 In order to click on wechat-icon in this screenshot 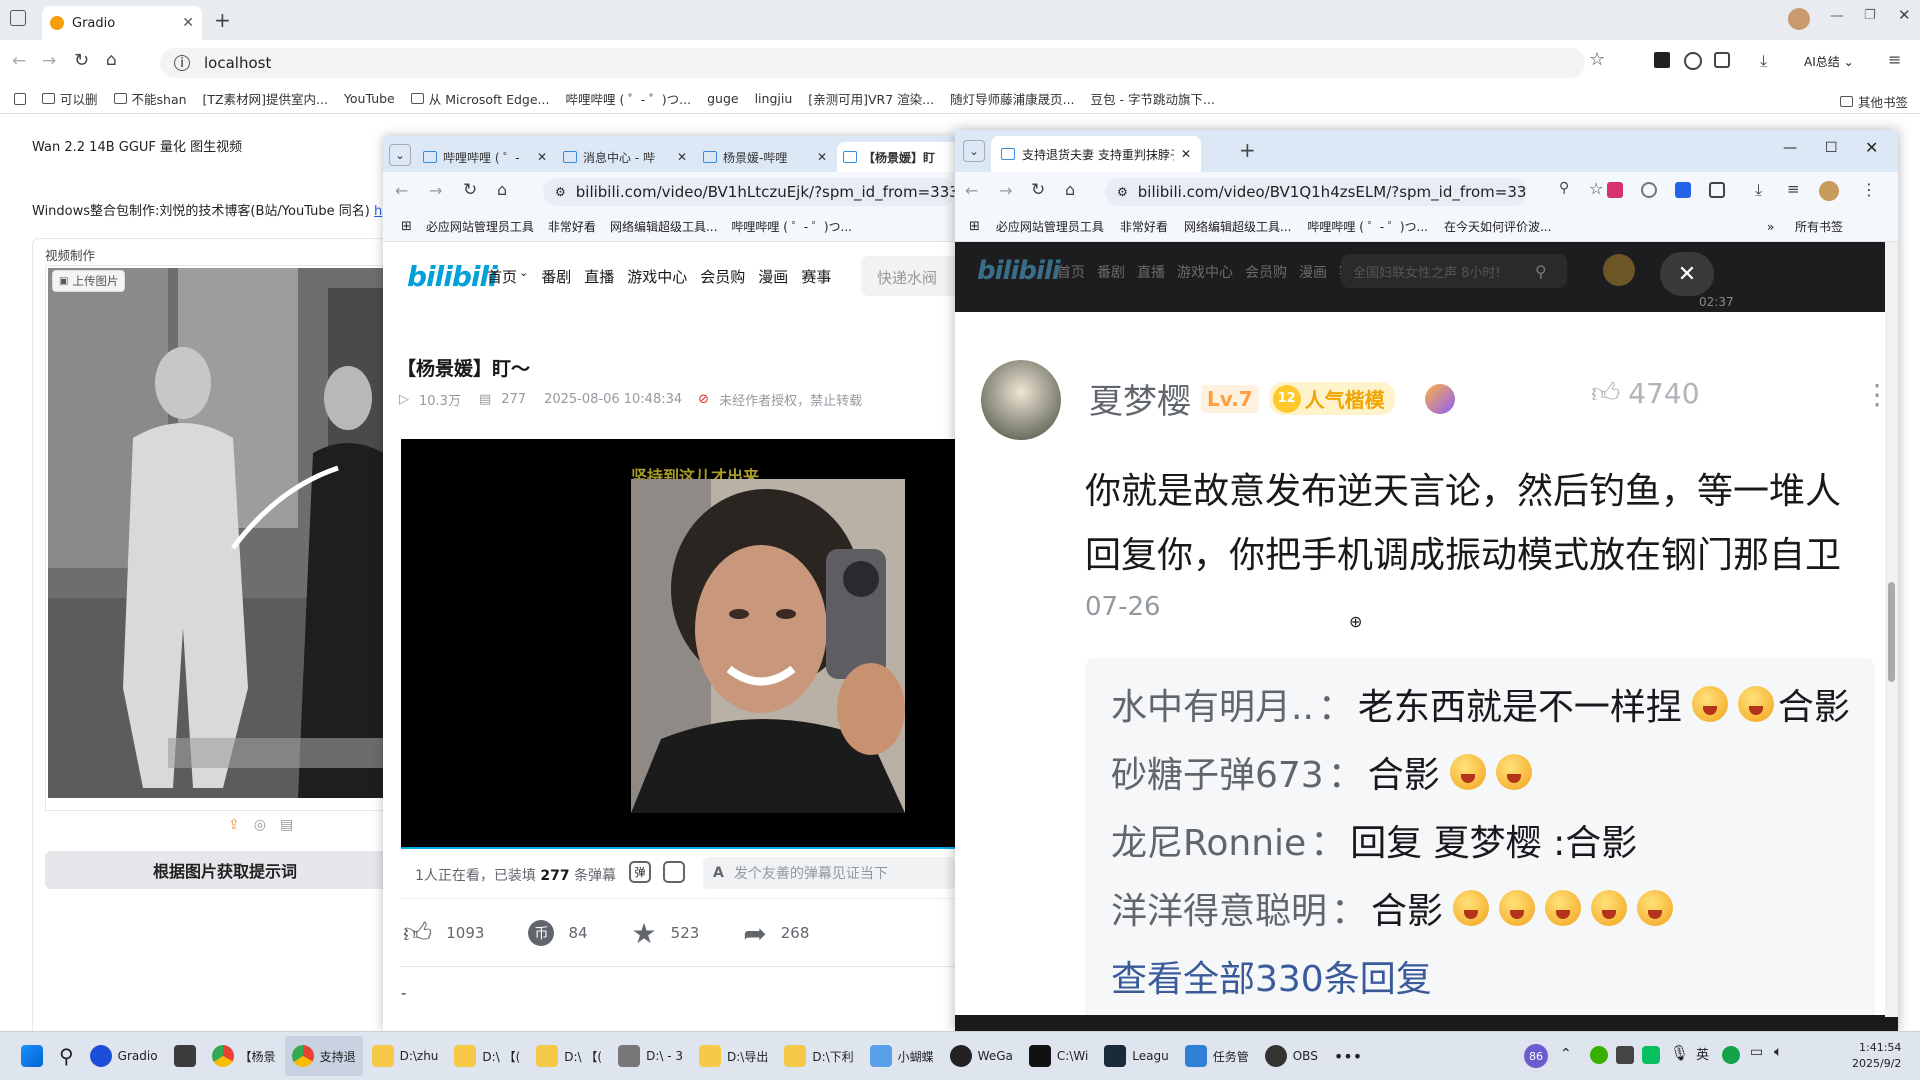, I will do `click(1651, 1055)`.